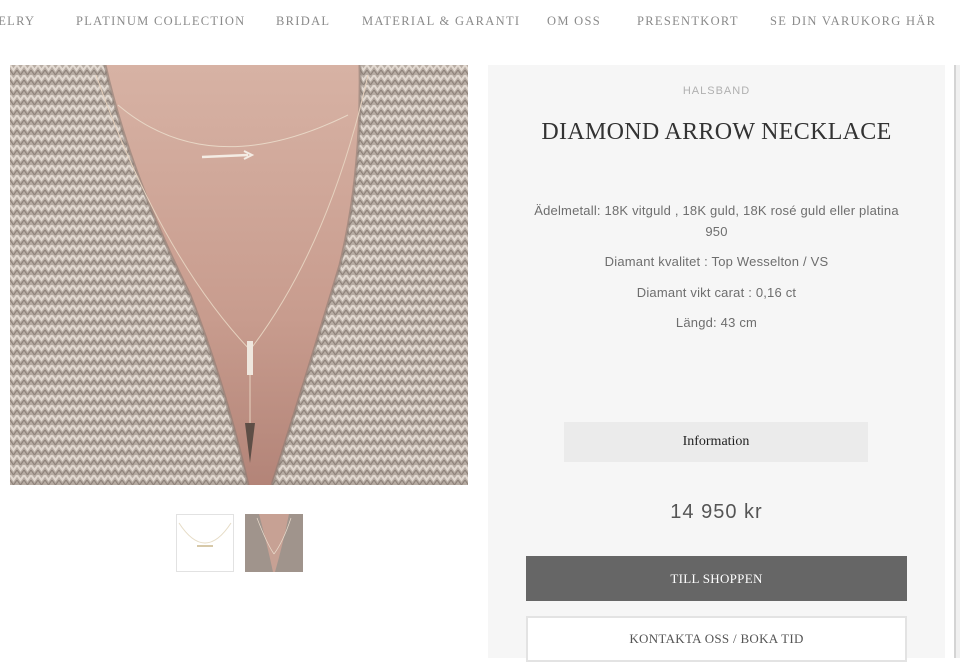 The image size is (960, 662). I want to click on shop-button: TILL SHOPPEN, so click(716, 578).